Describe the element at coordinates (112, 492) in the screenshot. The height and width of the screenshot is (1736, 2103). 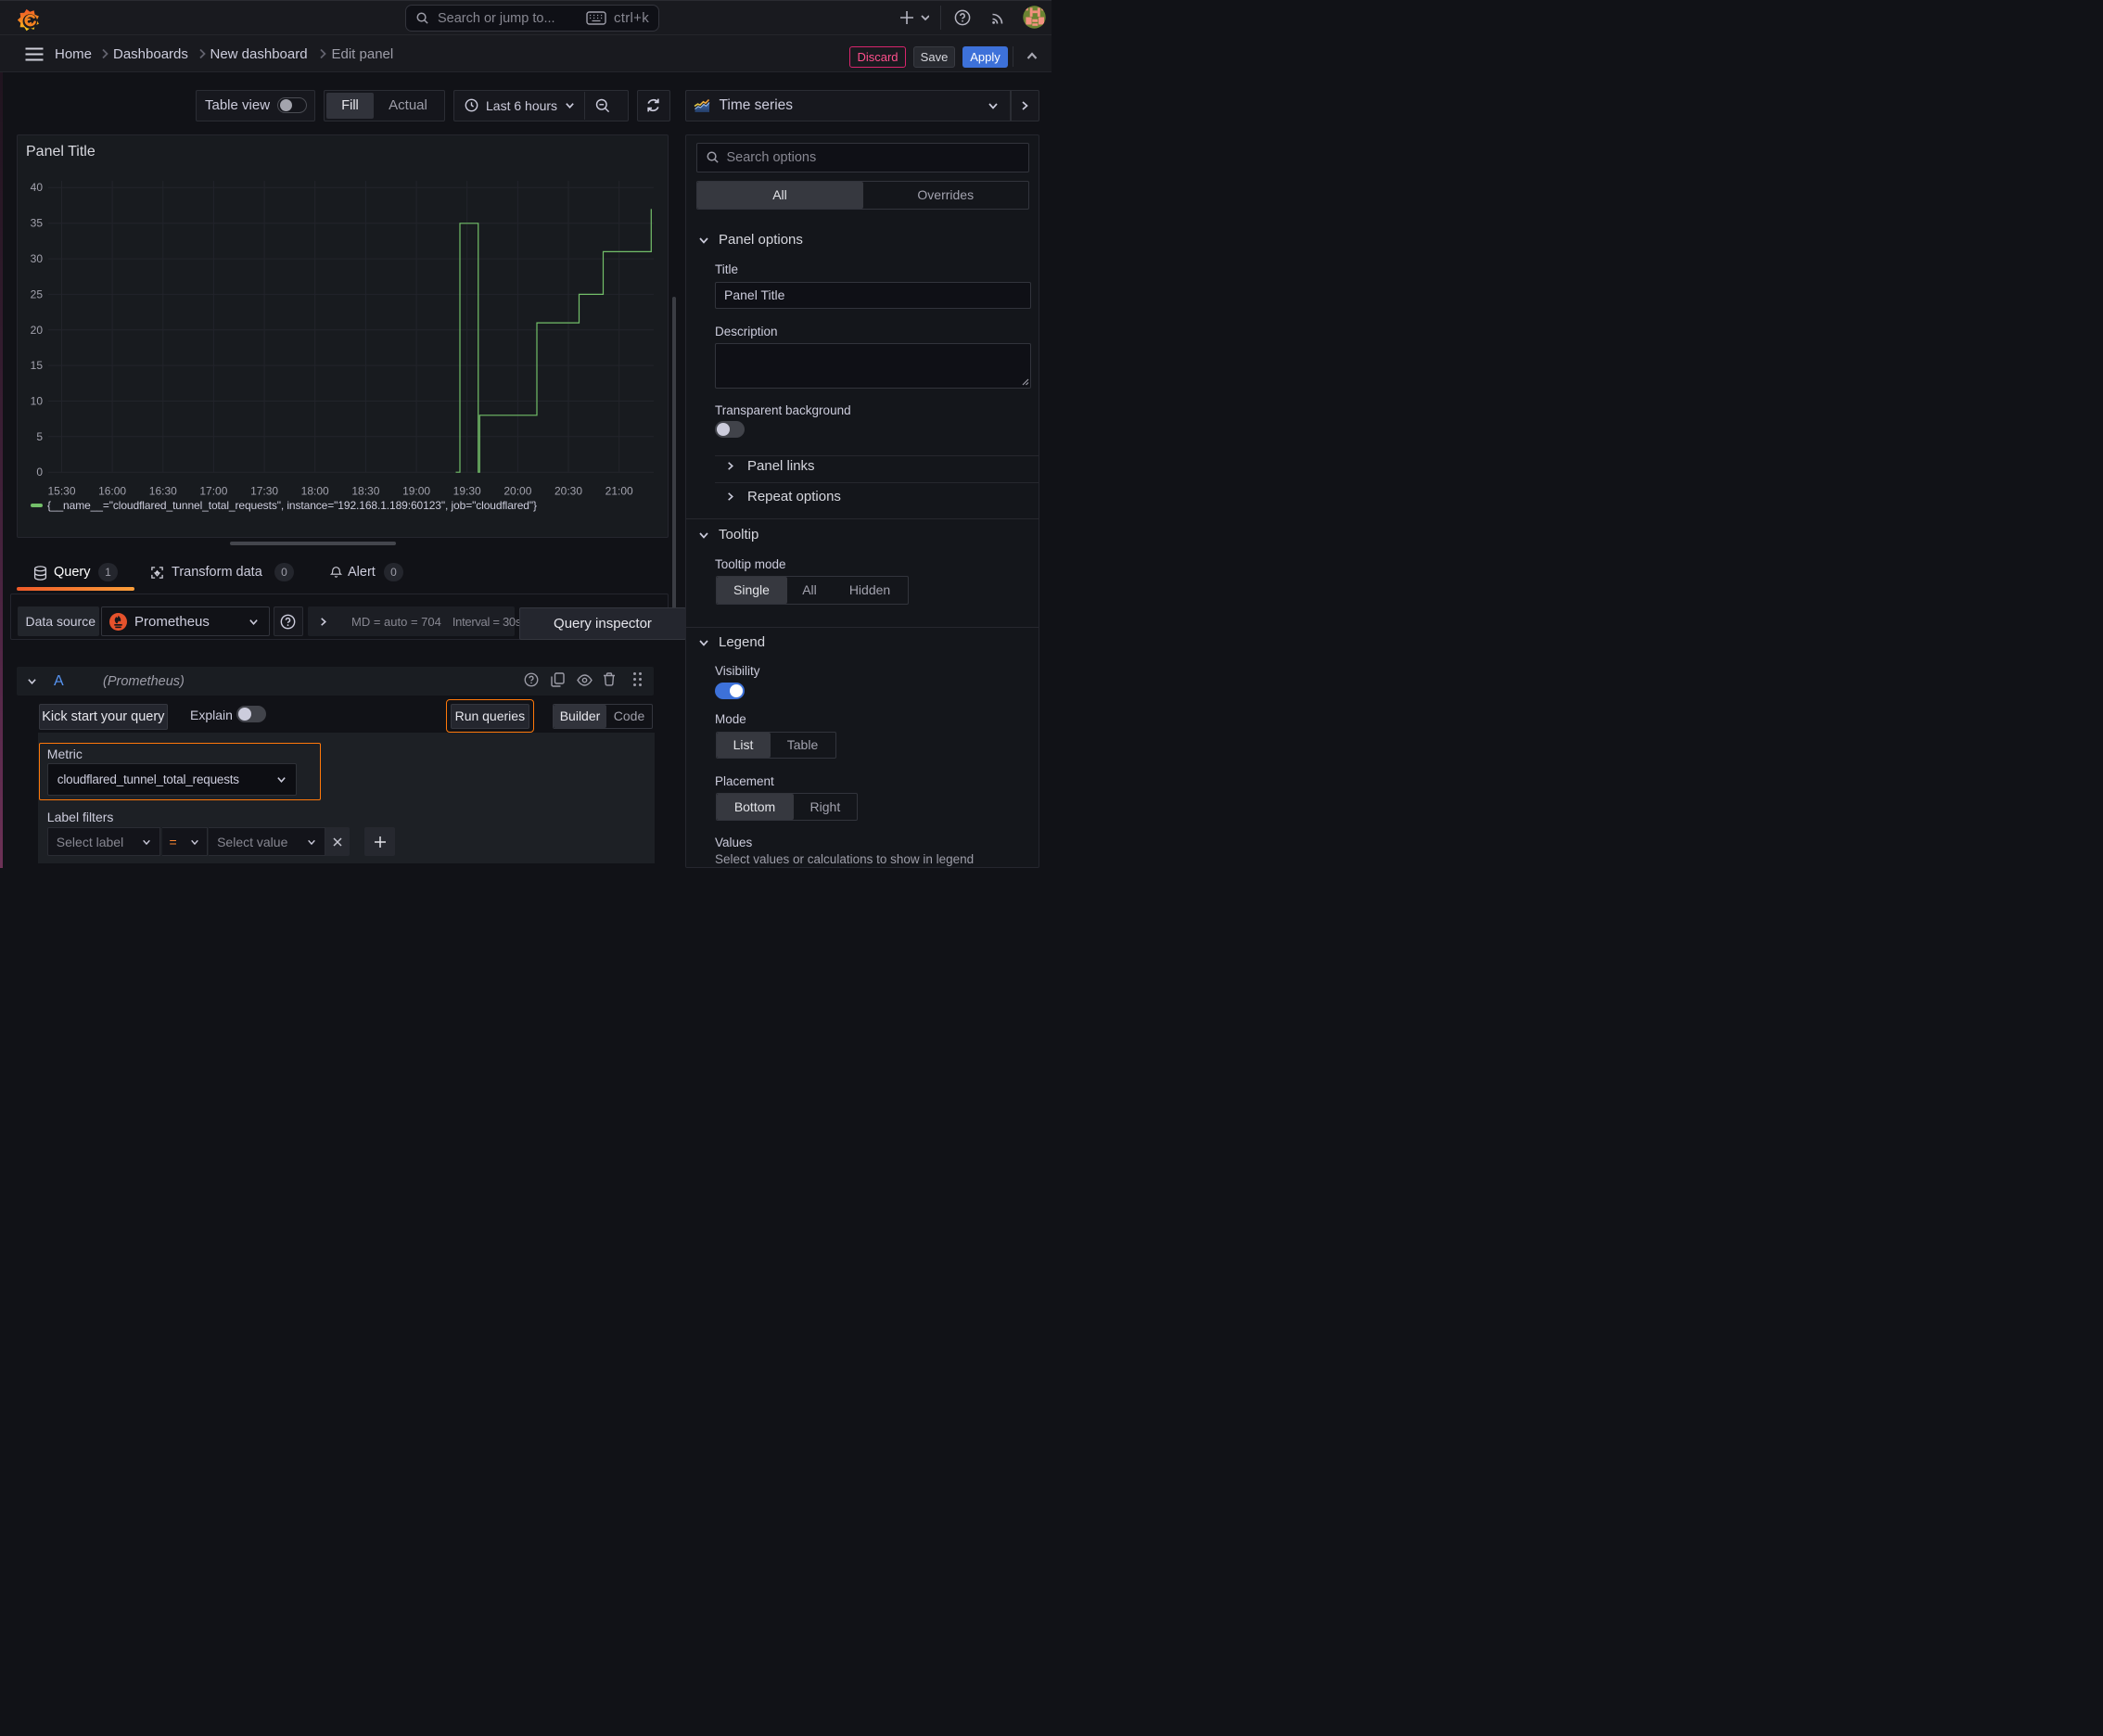
I see `svg-text: 16:00` at that location.